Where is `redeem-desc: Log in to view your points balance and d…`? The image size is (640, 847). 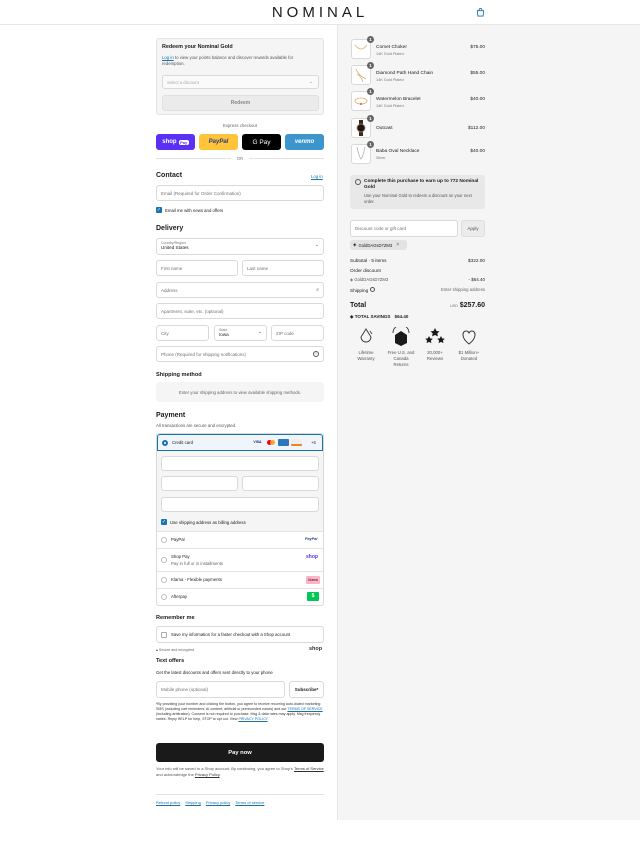
redeem-desc: Log in to view your points balance and d… is located at coordinates (228, 60).